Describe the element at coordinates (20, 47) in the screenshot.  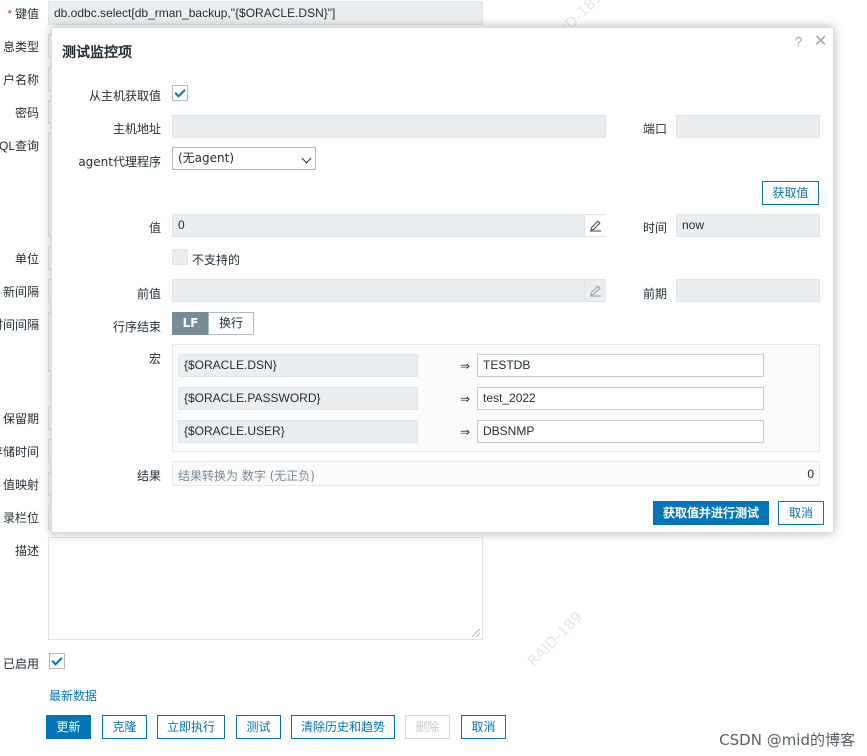
I see `label-info-type: 息类型` at that location.